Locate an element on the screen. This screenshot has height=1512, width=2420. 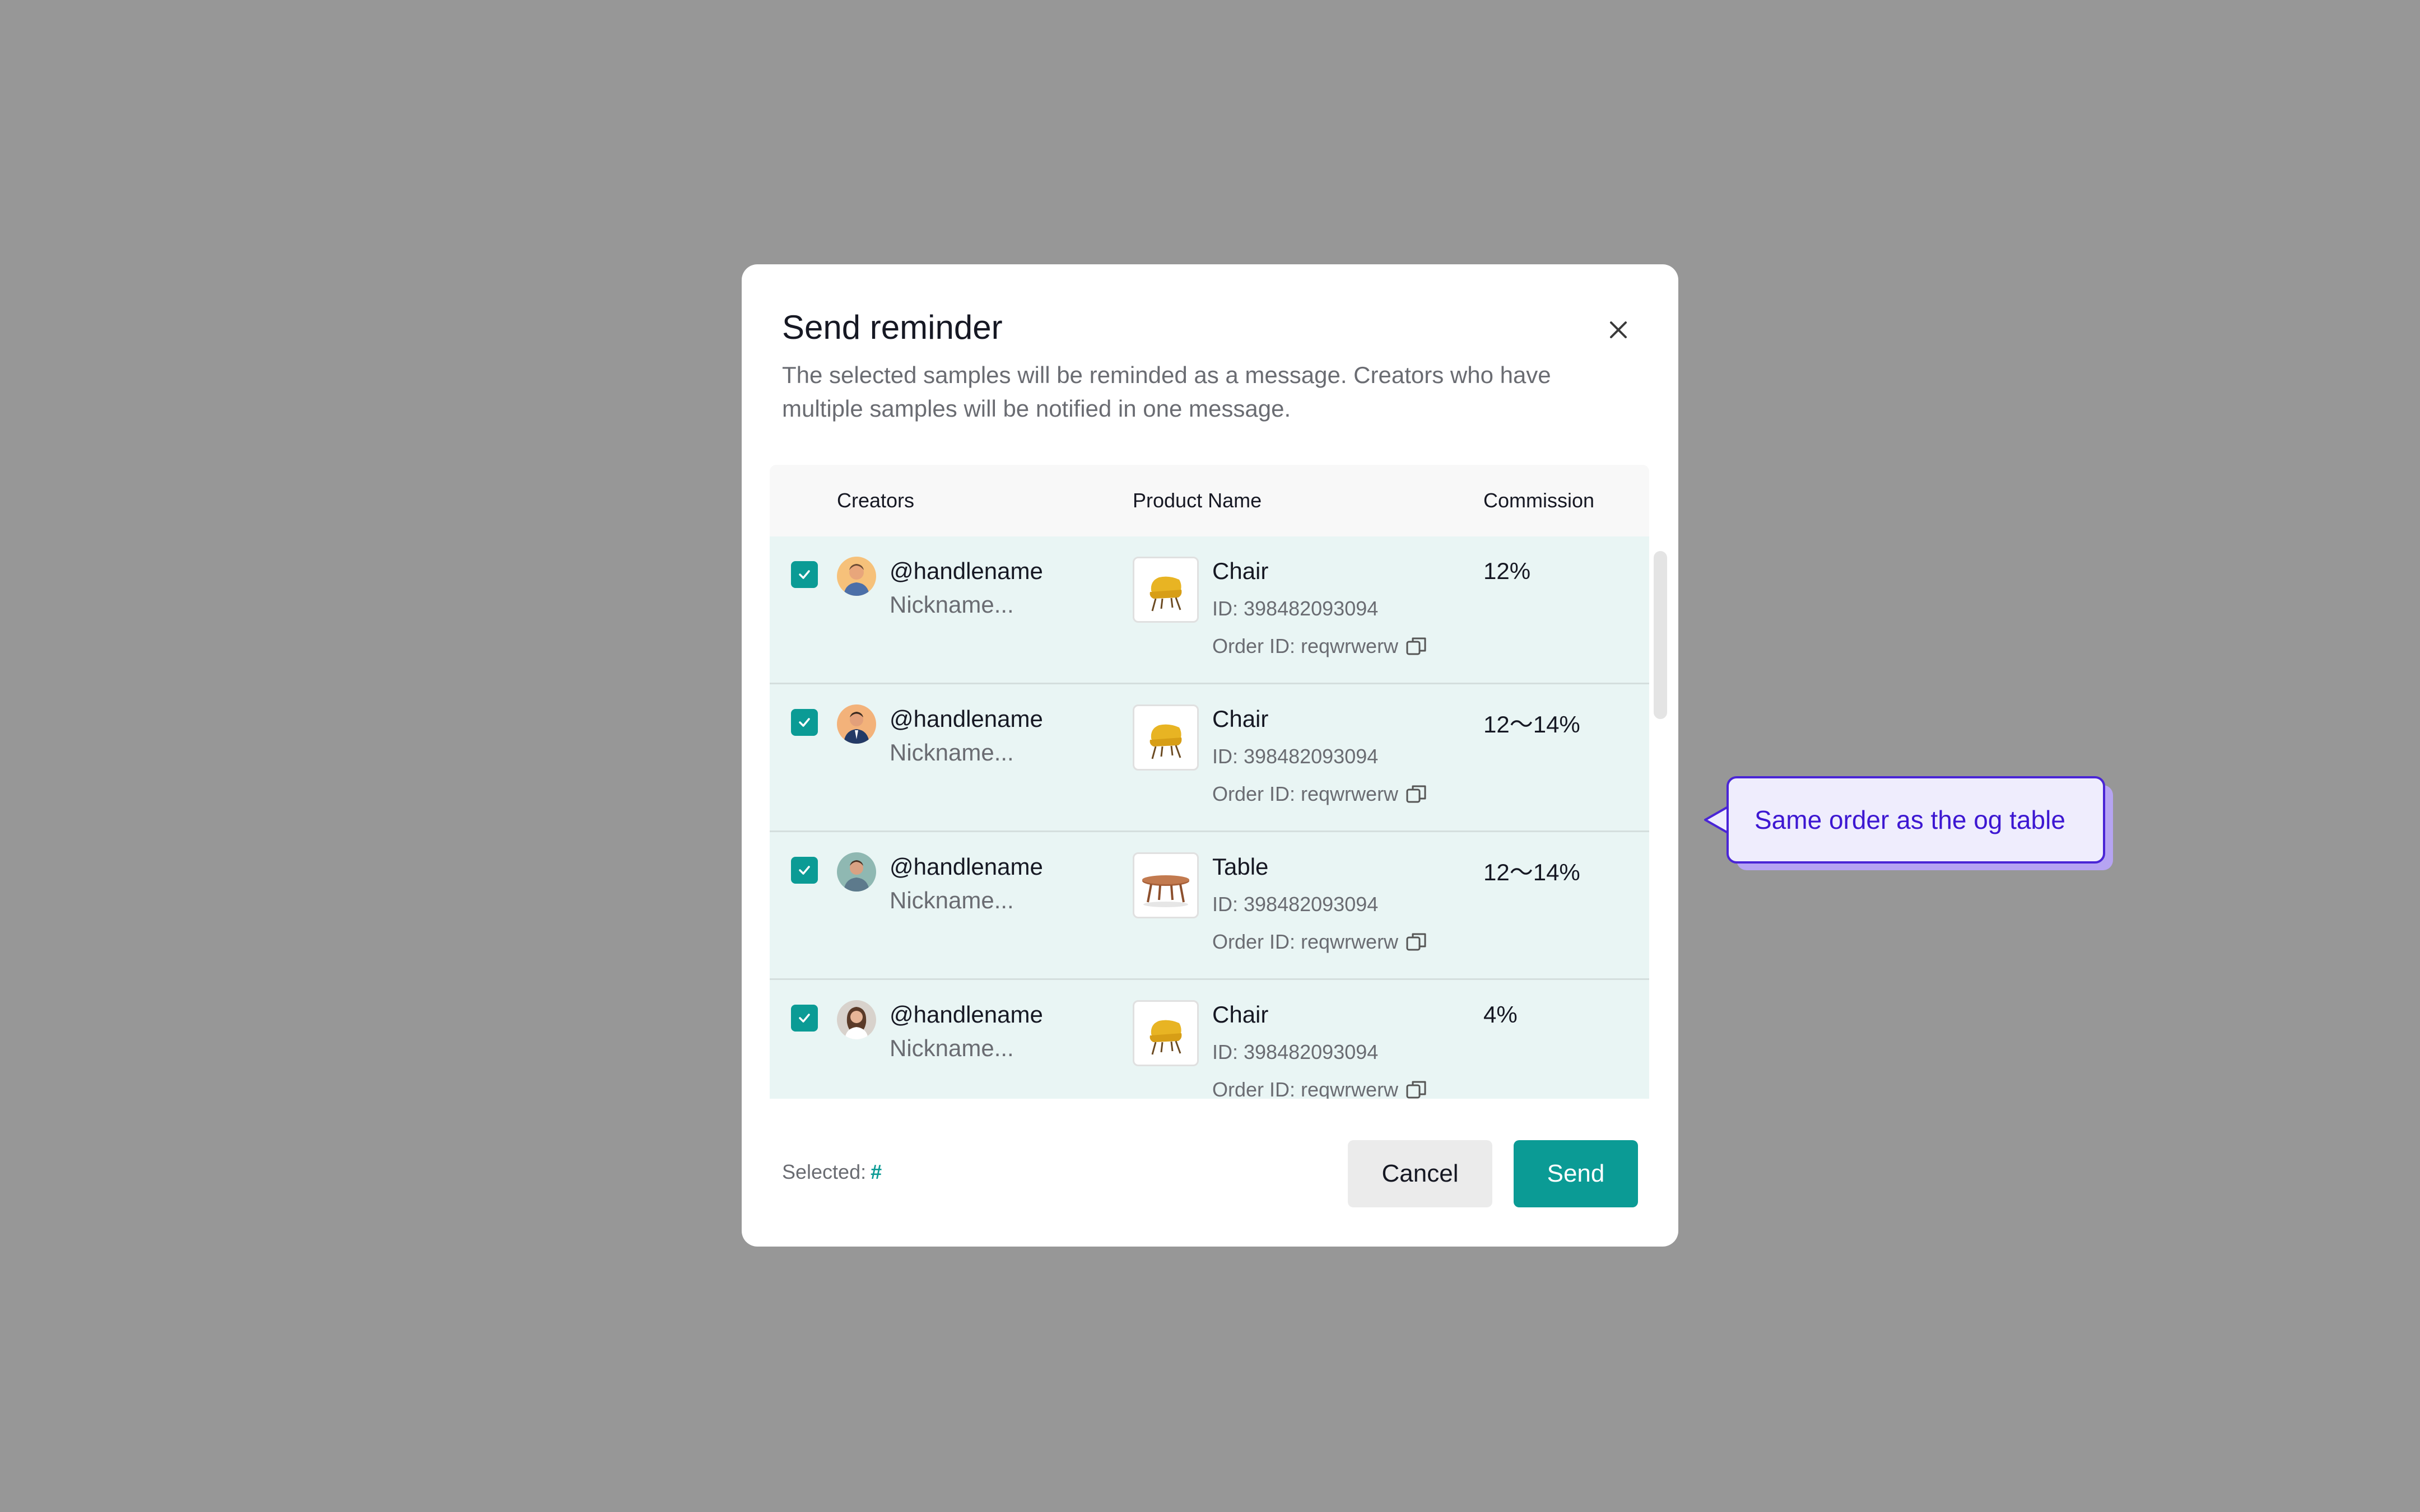
close-icon is located at coordinates (1619, 330).